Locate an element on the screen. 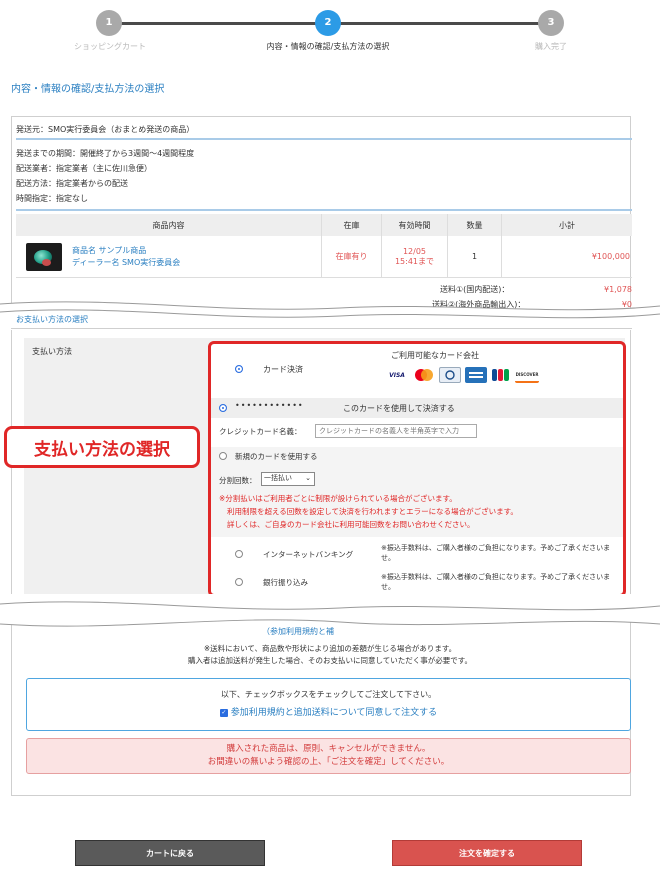  bank-transfer-radio is located at coordinates (239, 582).